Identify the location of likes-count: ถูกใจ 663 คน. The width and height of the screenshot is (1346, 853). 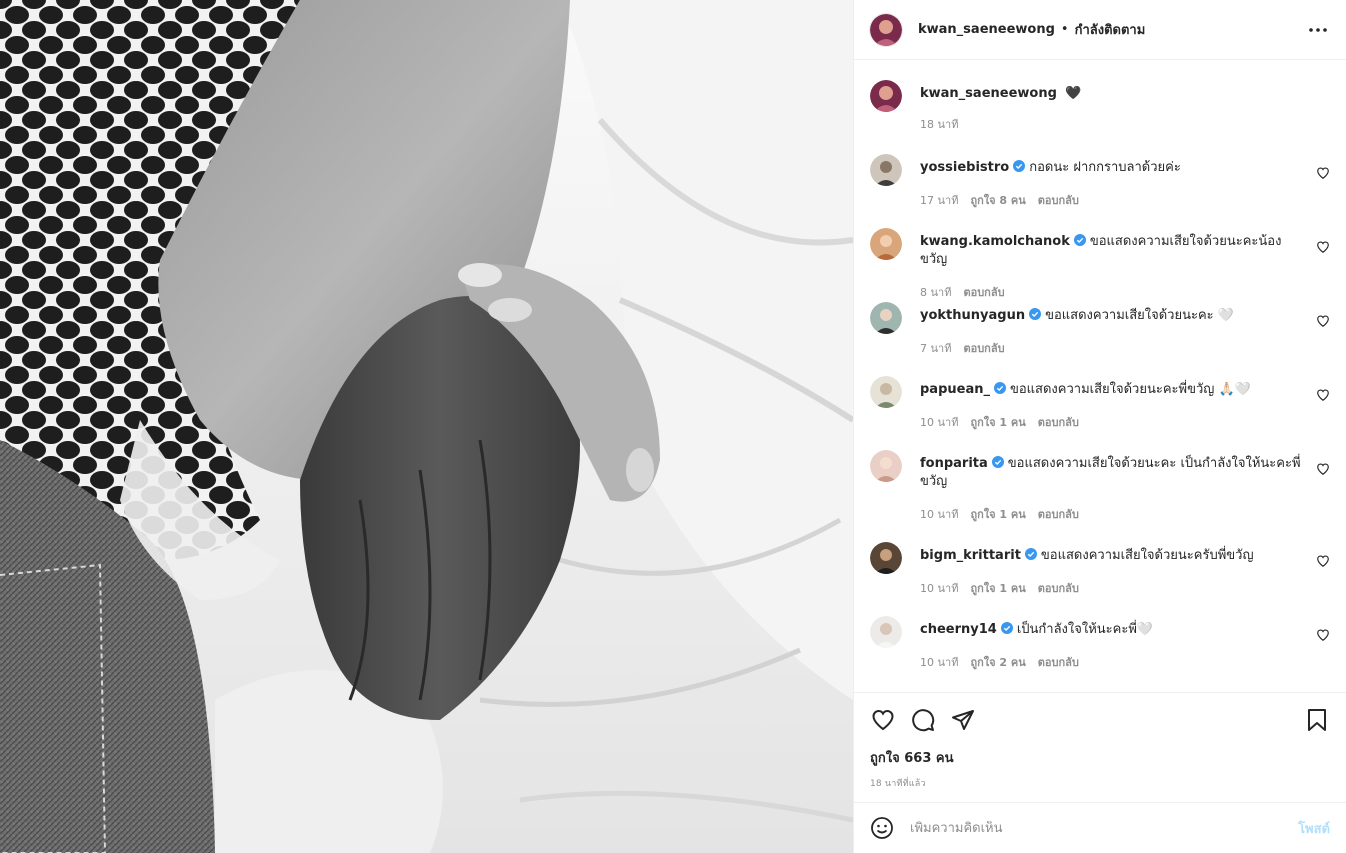
(1100, 757).